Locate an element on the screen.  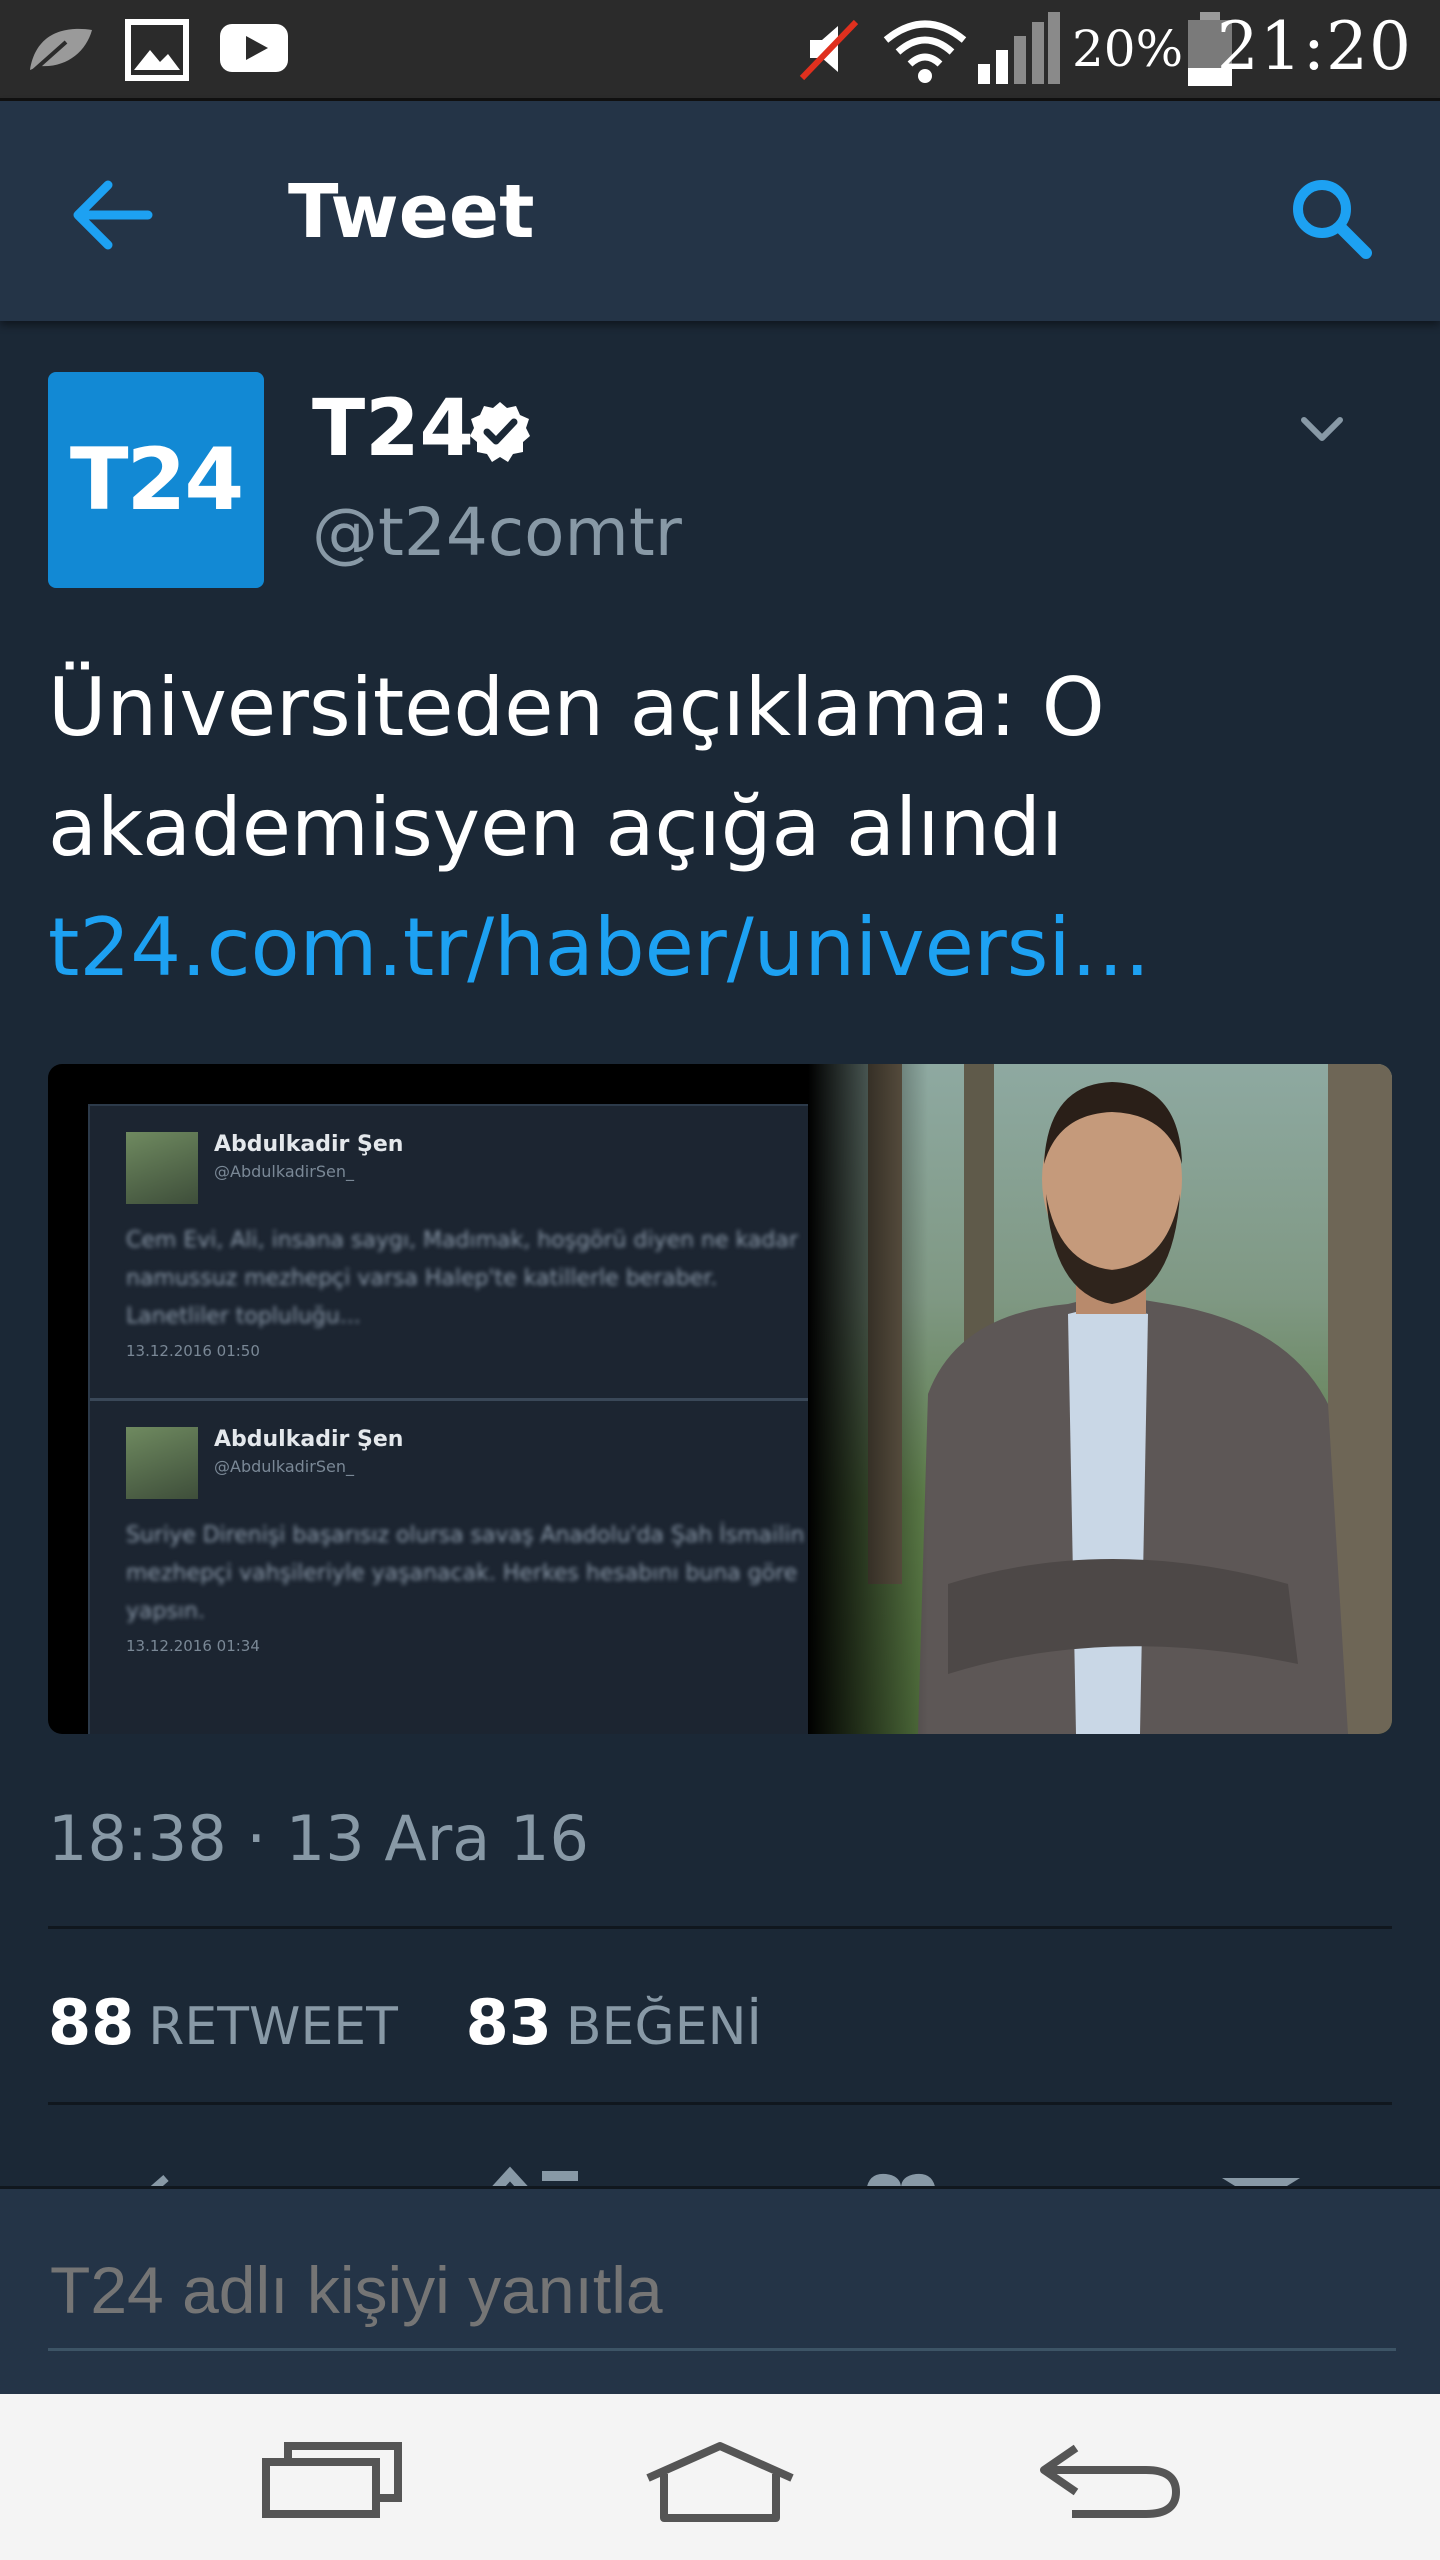
retweet-stat: 88 RETWEET is located at coordinates (257, 2022).